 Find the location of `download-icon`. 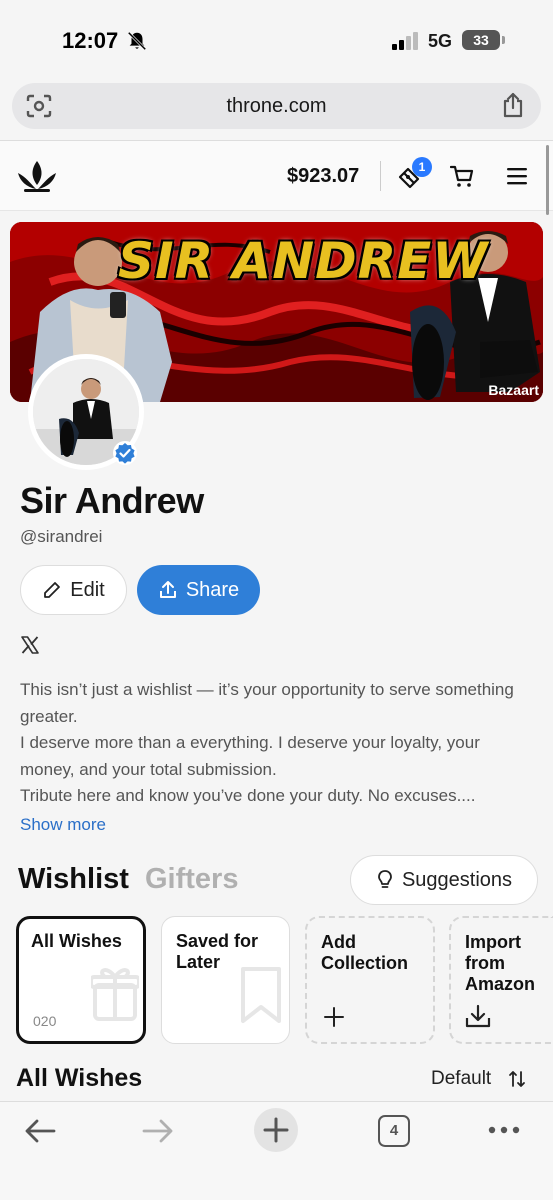

download-icon is located at coordinates (478, 1016).